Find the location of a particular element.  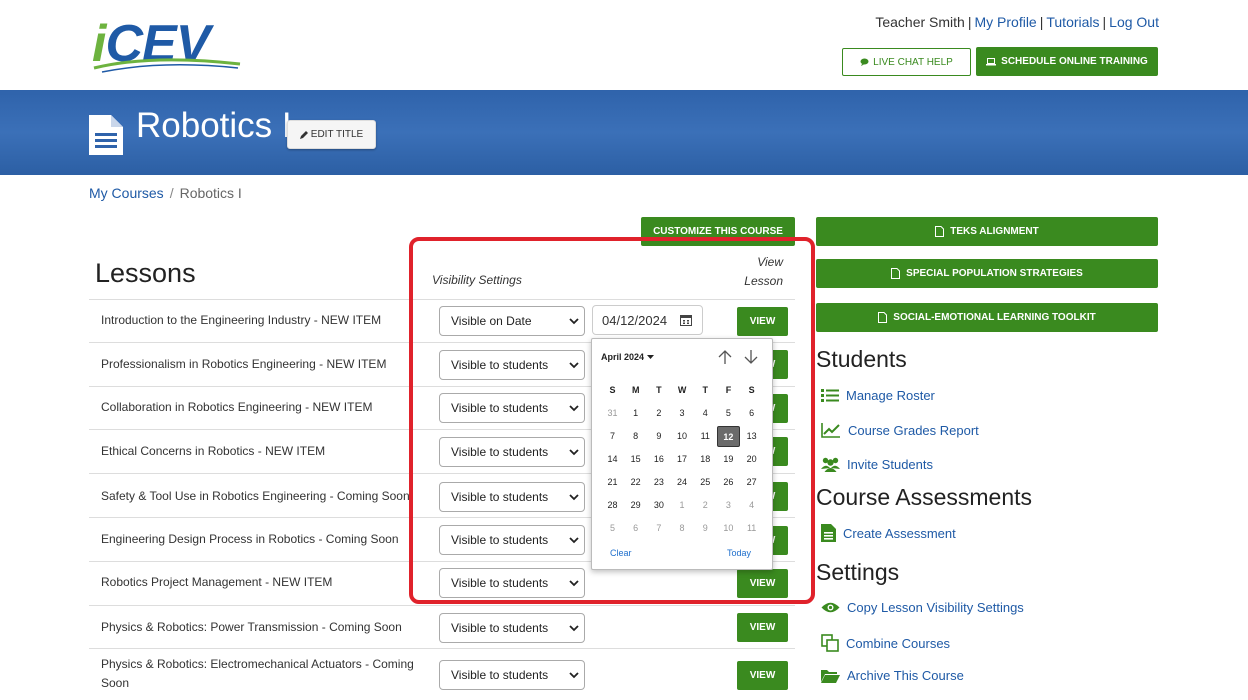

manage-roster-link: Manage Roster is located at coordinates (878, 395).